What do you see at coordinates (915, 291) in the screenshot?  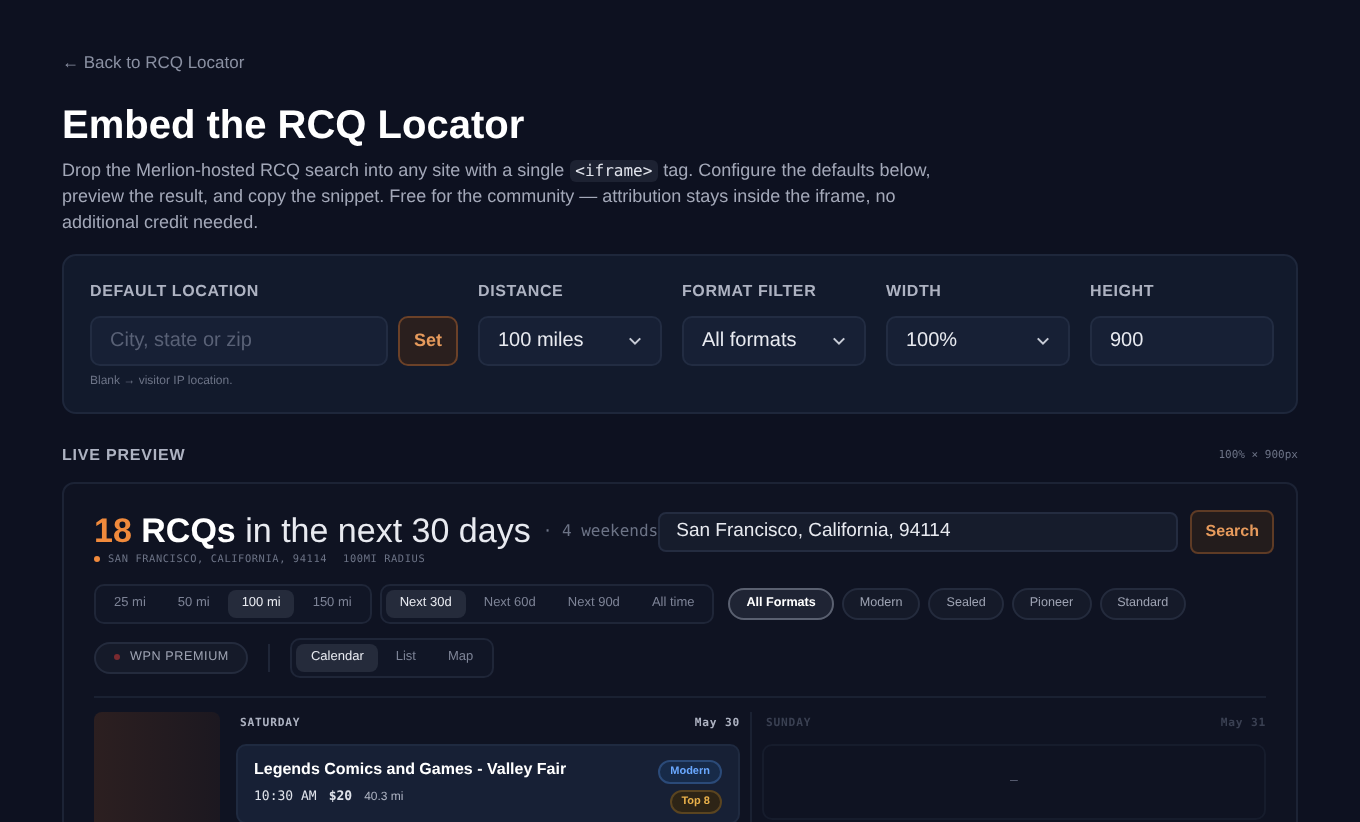 I see `field-label: WIDTH` at bounding box center [915, 291].